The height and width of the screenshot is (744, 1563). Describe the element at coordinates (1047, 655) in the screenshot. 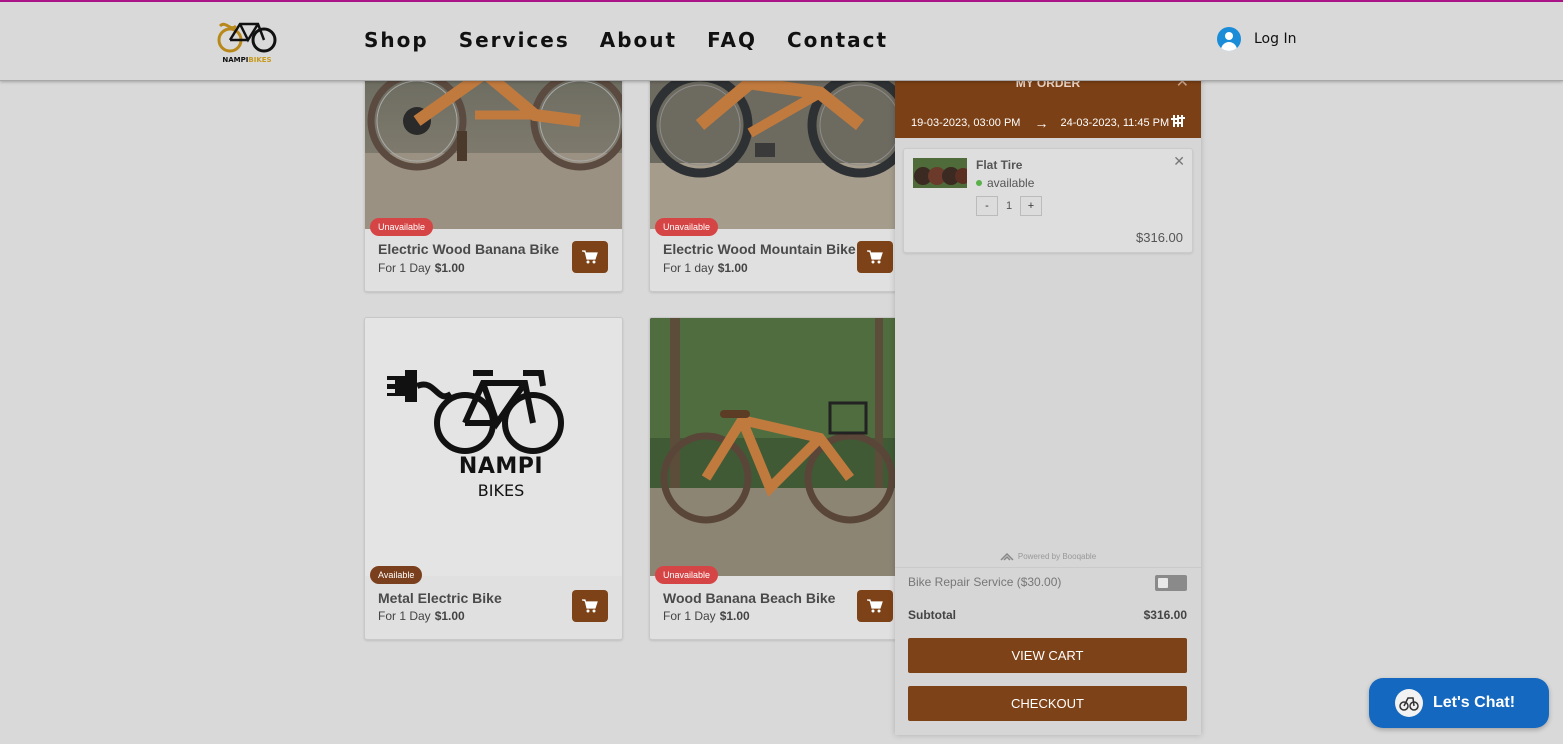

I see `view-cart-button: VIEW CART` at that location.